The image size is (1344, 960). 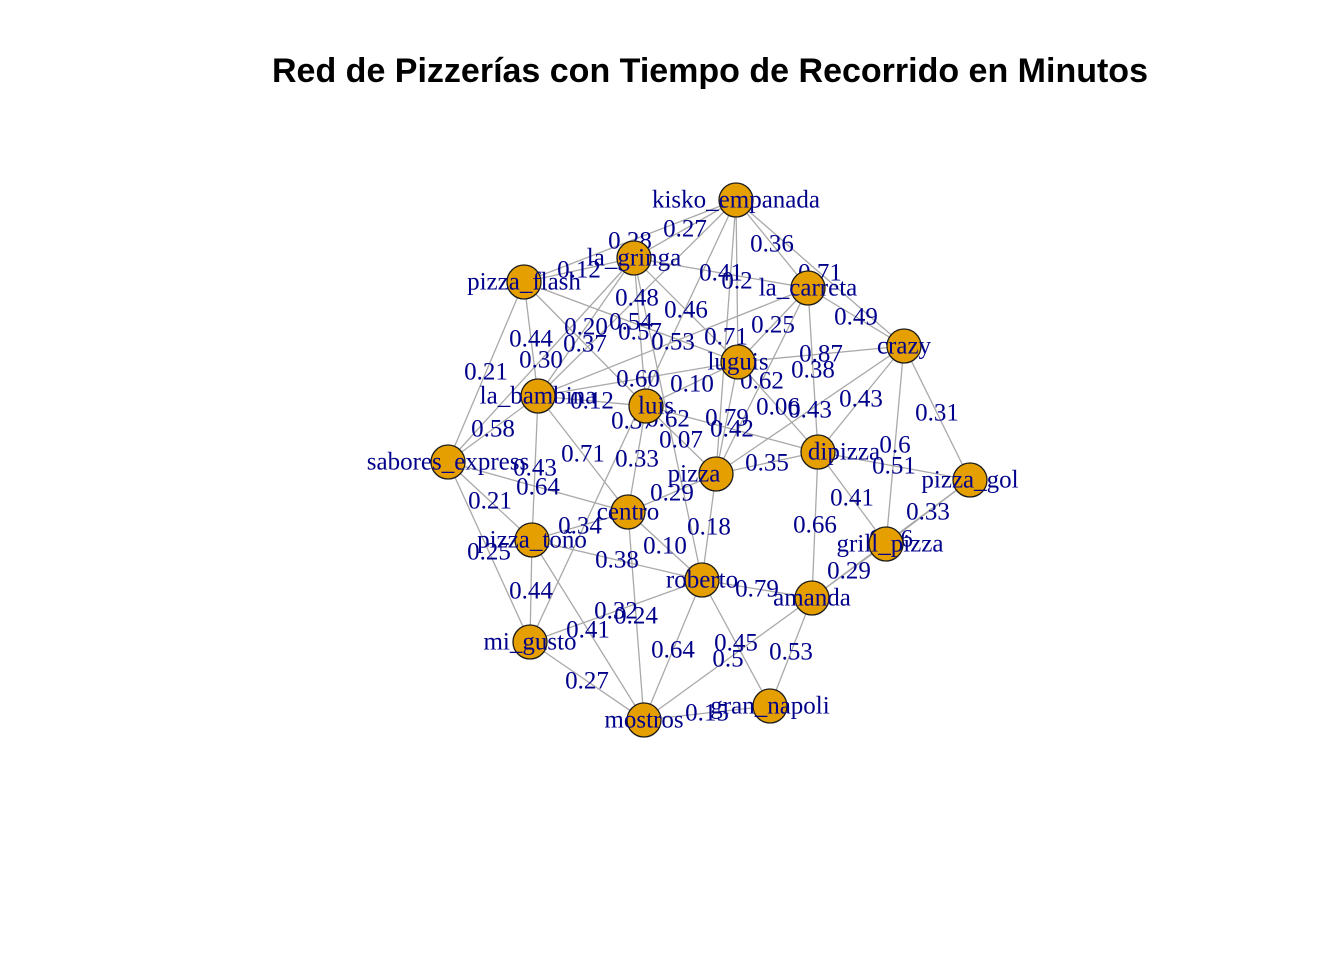 What do you see at coordinates (617, 560) in the screenshot?
I see `edge-weight-label: 0.38` at bounding box center [617, 560].